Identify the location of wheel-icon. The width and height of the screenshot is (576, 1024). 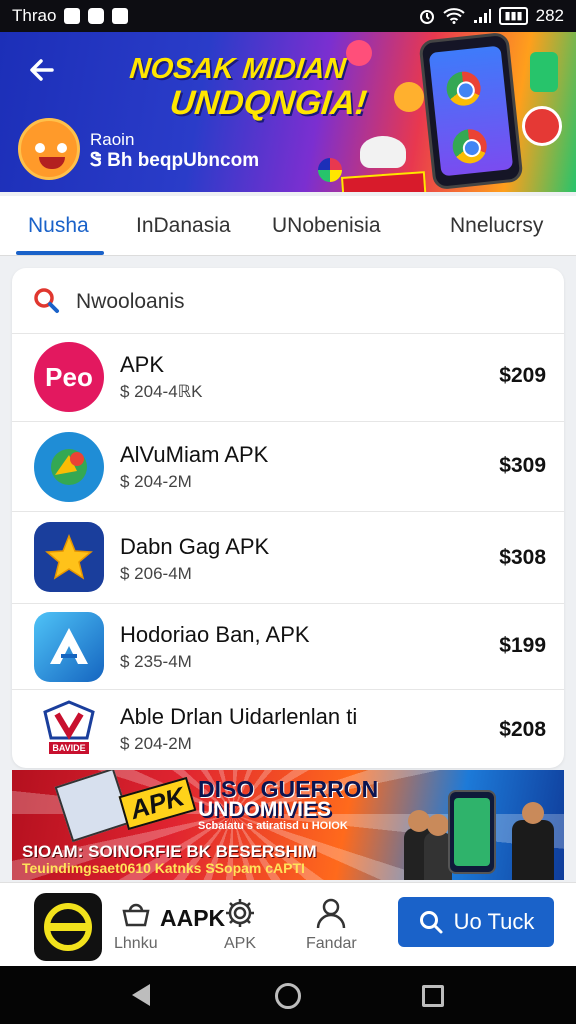
(330, 170).